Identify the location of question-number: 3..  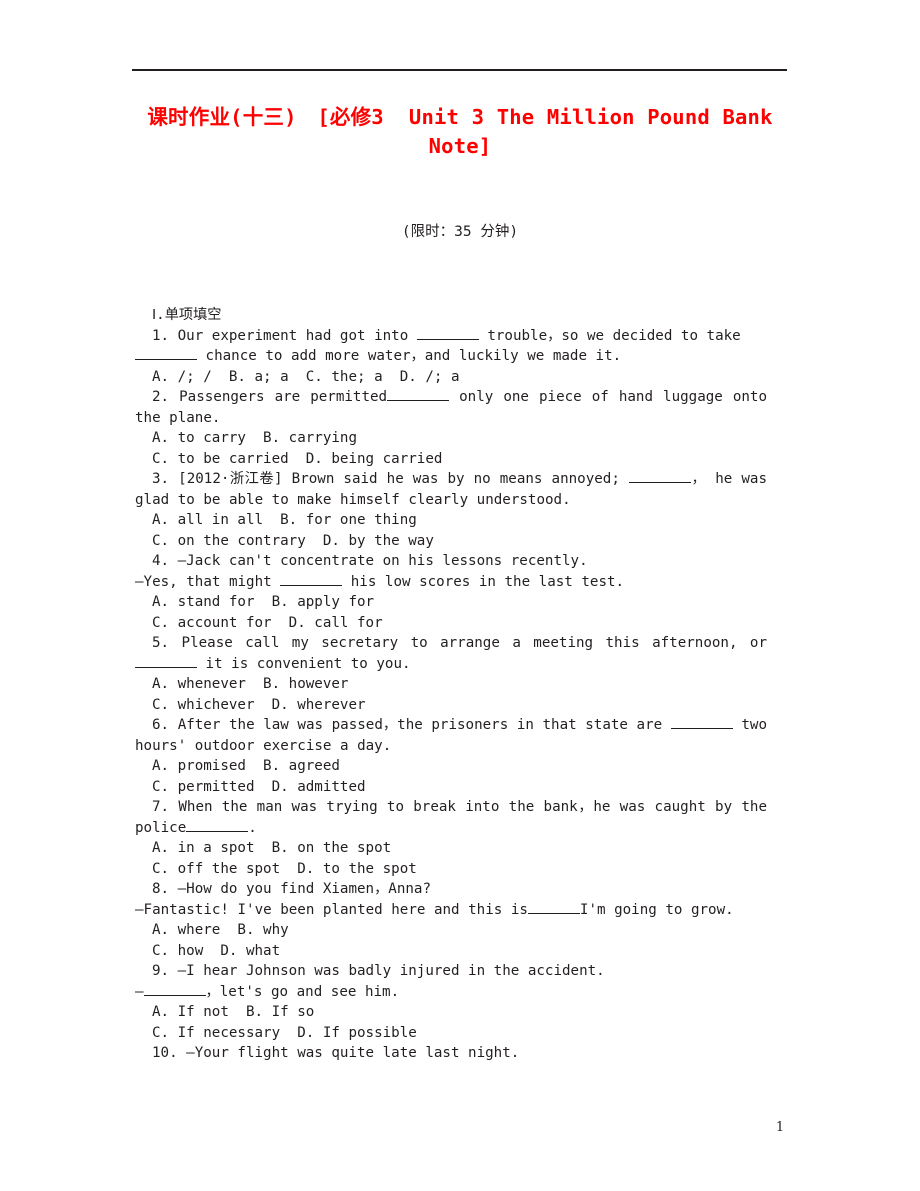
(161, 479).